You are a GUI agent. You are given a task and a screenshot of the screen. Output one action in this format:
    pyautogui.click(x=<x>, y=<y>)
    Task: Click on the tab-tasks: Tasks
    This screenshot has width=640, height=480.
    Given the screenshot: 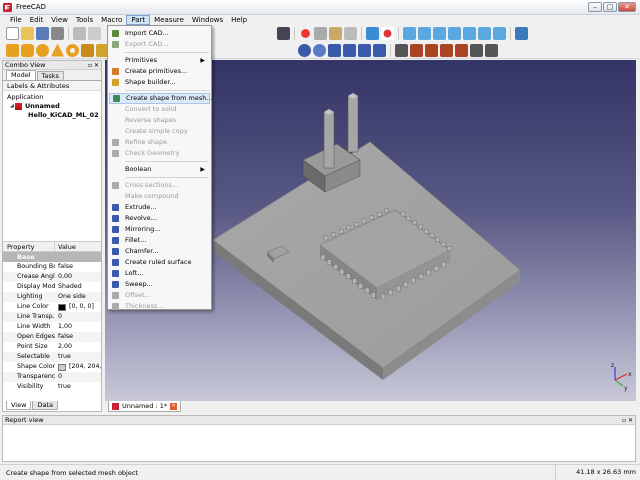 What is the action you would take?
    pyautogui.click(x=50, y=75)
    